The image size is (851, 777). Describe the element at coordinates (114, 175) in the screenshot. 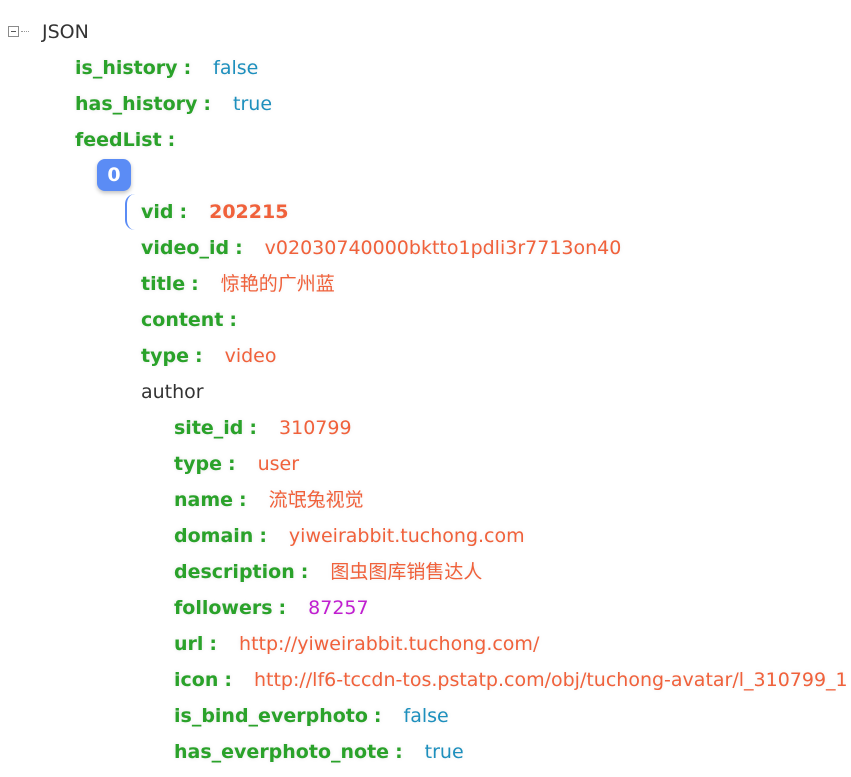

I see `array-index-badge: 0` at that location.